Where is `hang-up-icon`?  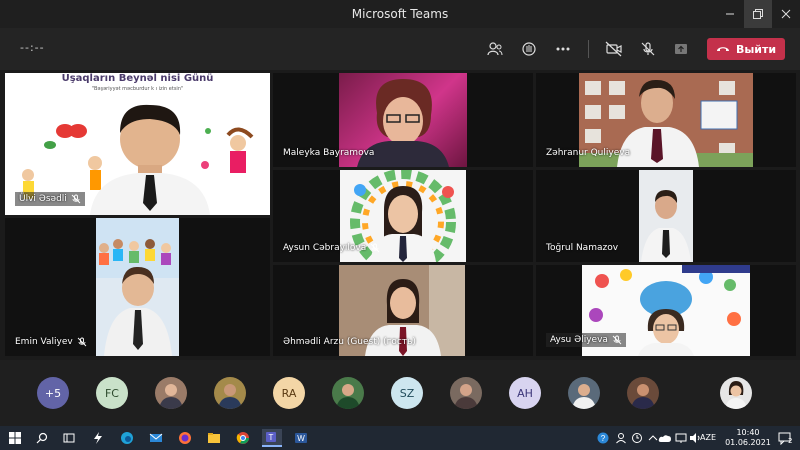 hang-up-icon is located at coordinates (722, 49).